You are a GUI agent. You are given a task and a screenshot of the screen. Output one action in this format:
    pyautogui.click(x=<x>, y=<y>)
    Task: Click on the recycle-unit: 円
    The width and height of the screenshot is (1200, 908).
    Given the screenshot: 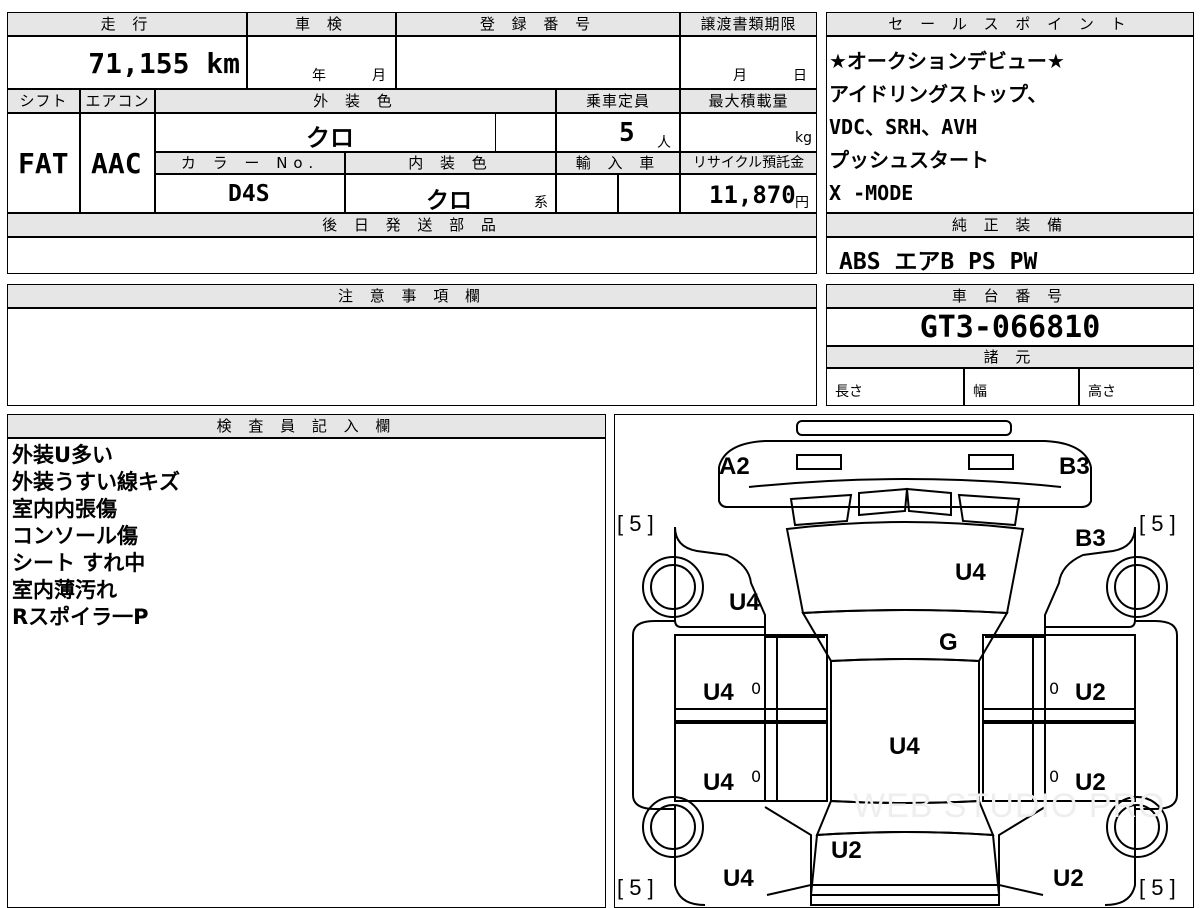 What is the action you would take?
    pyautogui.click(x=802, y=203)
    